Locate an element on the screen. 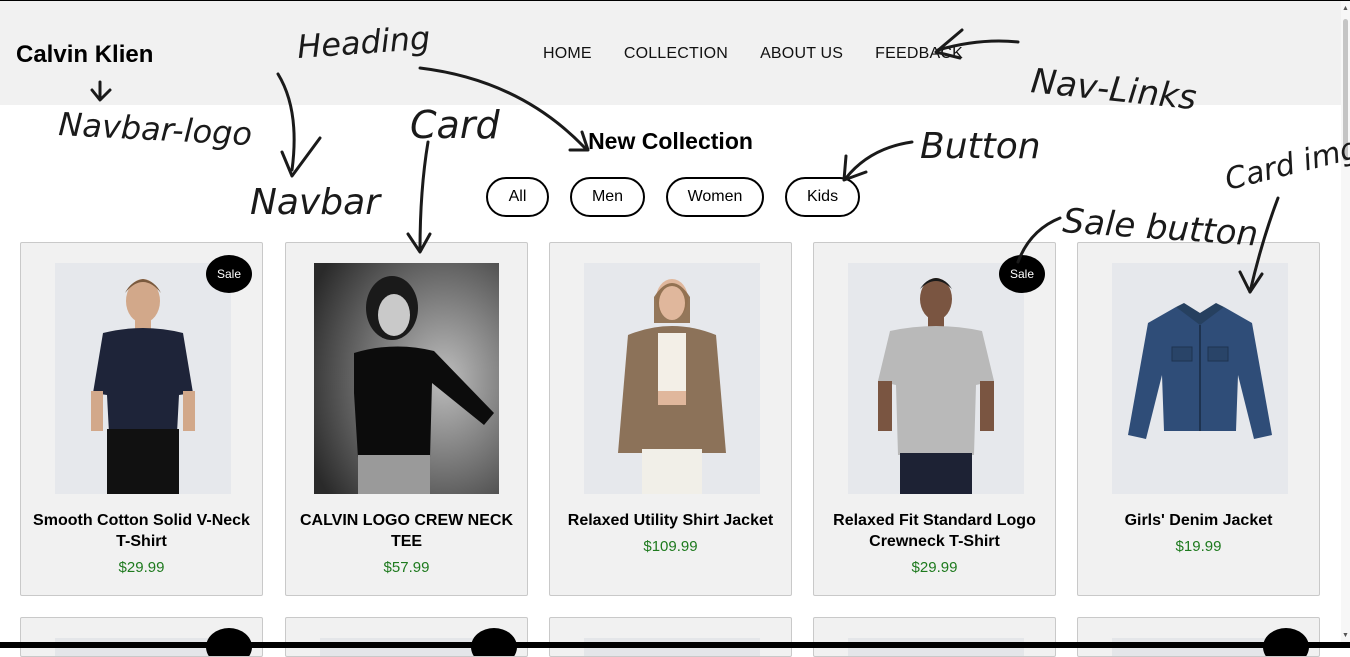  product-price: $109.99 is located at coordinates (670, 546).